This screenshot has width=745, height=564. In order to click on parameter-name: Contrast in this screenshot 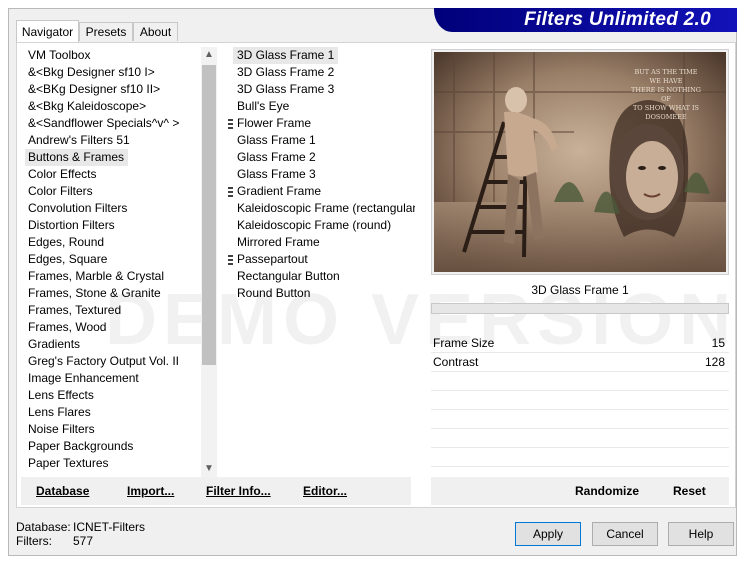, I will do `click(456, 362)`.